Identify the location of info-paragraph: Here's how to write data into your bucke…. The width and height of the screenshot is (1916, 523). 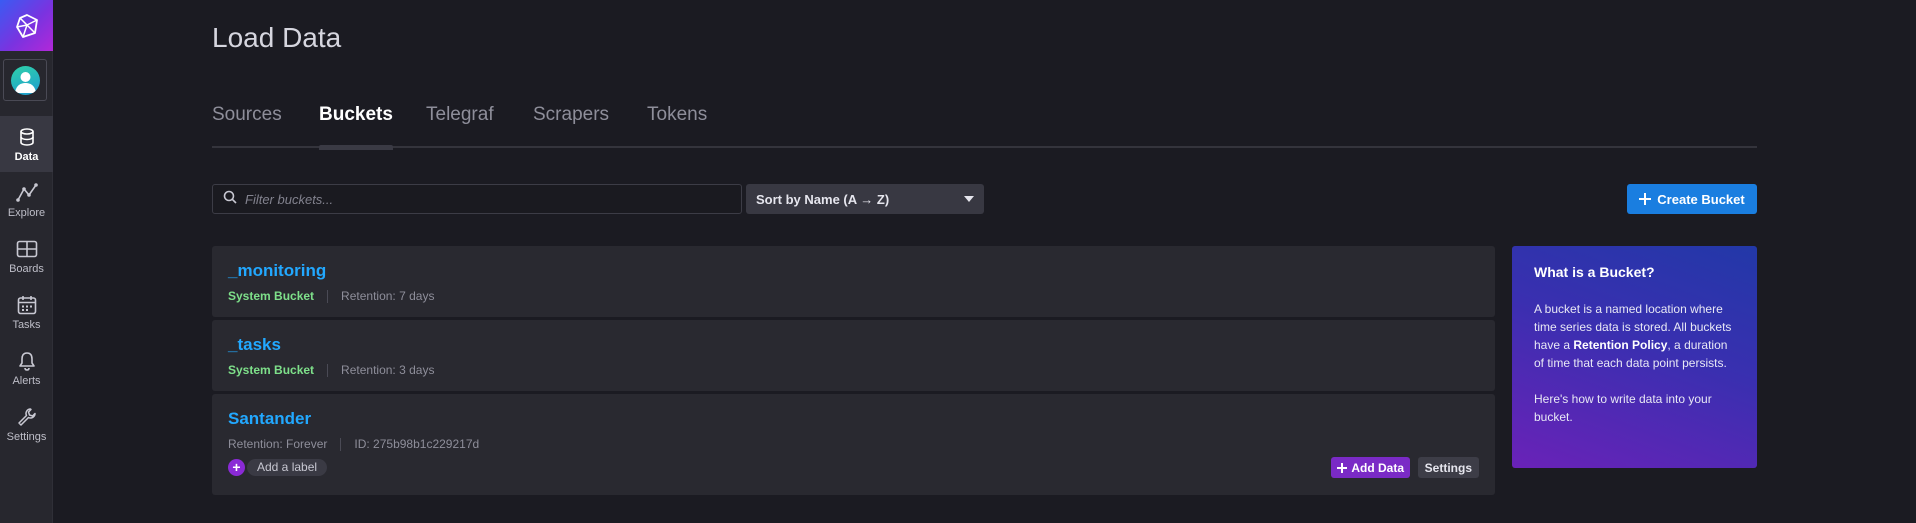
(1634, 408).